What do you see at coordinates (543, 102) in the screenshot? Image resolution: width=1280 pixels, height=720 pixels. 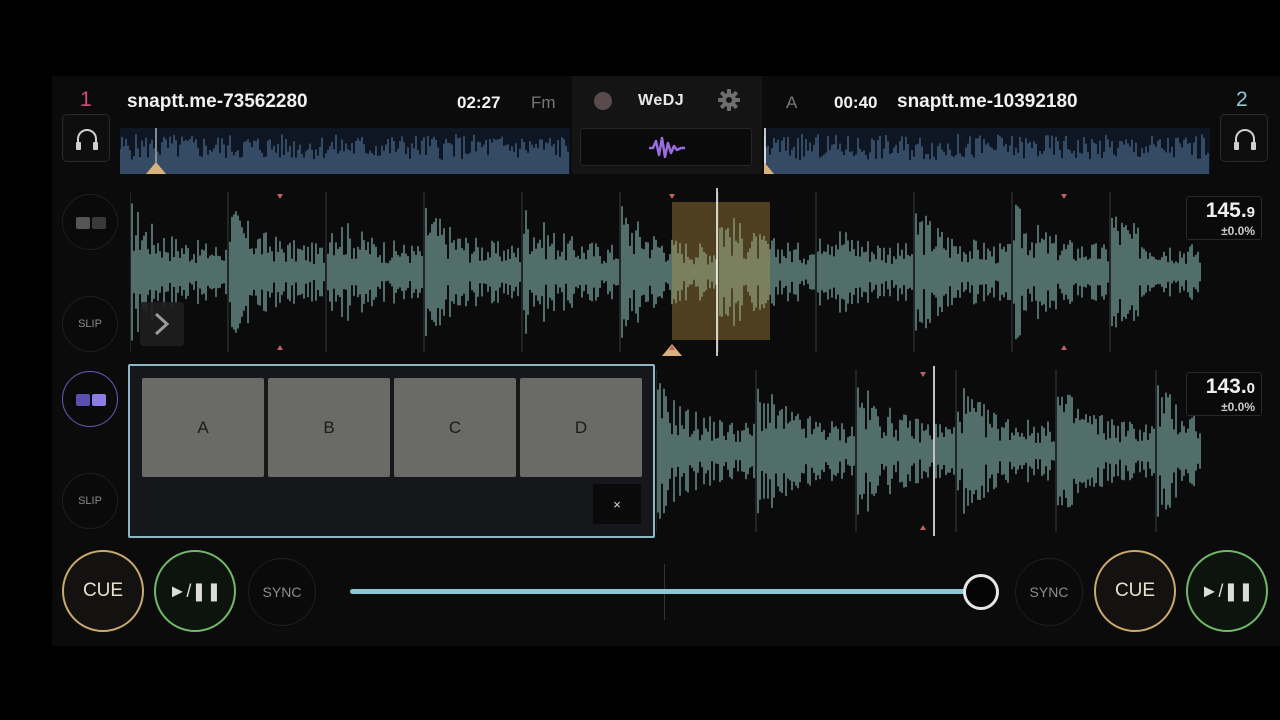 I see `deck1-key: Fm` at bounding box center [543, 102].